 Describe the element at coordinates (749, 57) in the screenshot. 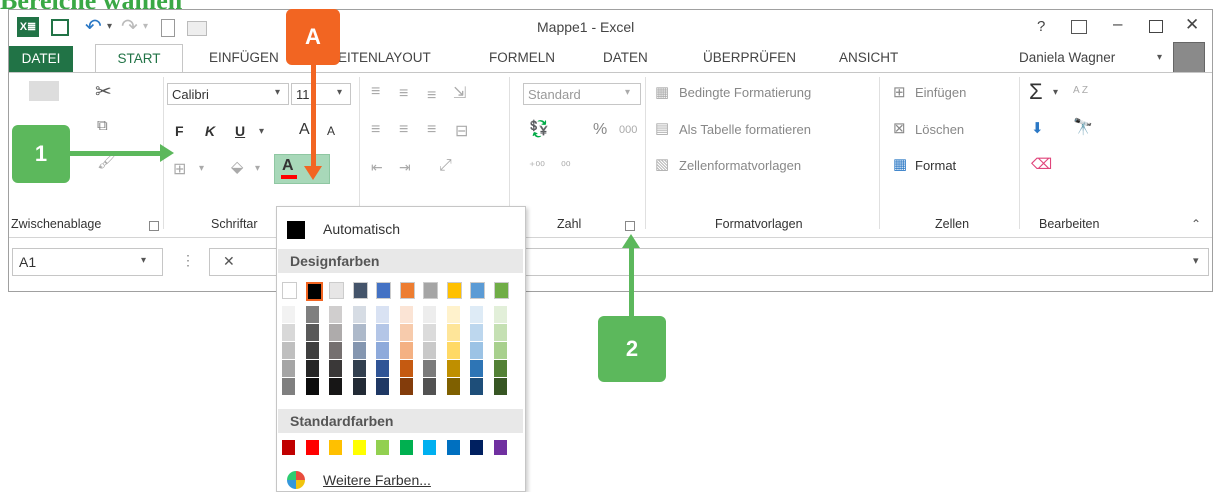

I see `tab-ueberpruefen: ÜBERPRÜFEN` at that location.